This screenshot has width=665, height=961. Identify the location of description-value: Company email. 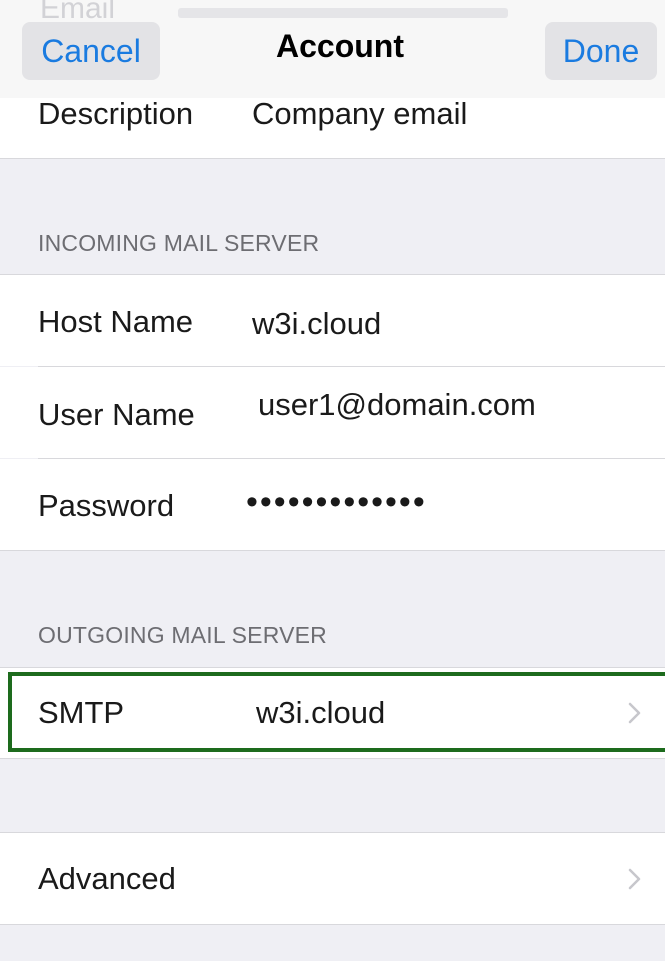
(359, 114).